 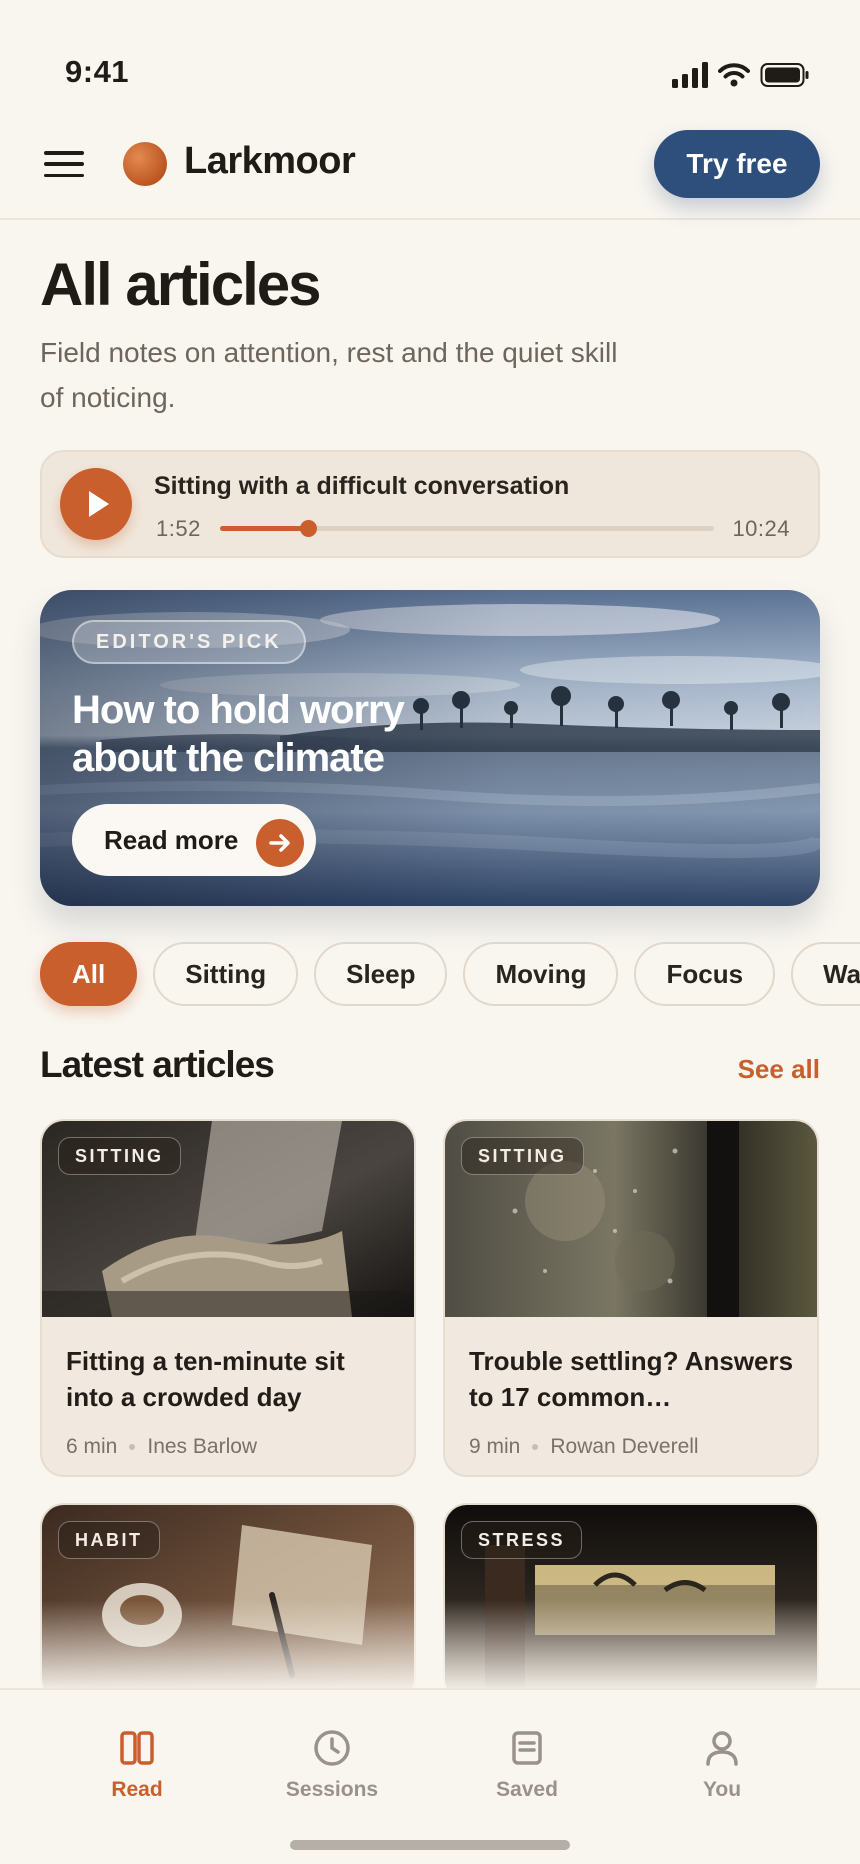 I want to click on status-time: 9:41, so click(x=97, y=71).